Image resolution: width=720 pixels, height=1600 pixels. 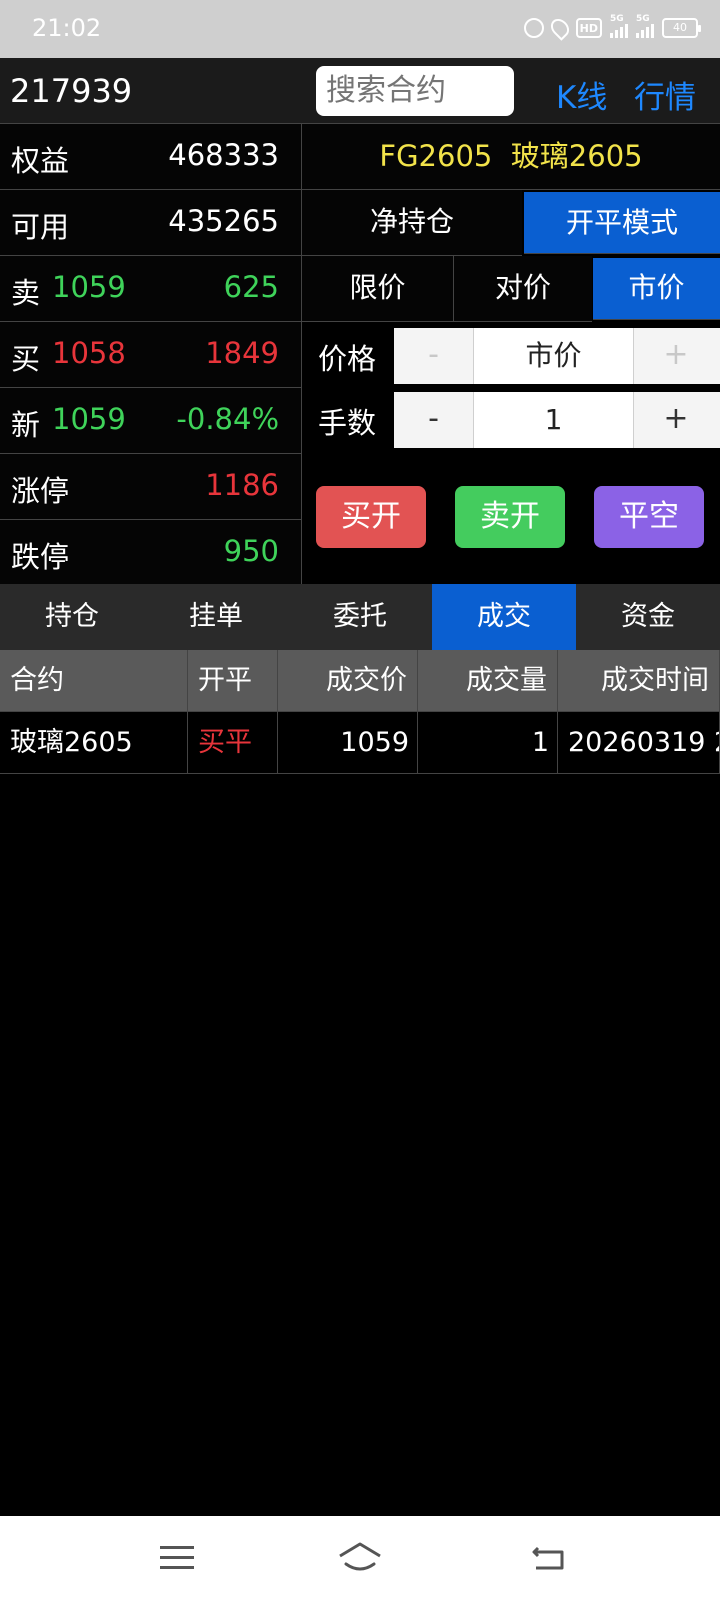 What do you see at coordinates (656, 289) in the screenshot?
I see `market-price-tab: 市价` at bounding box center [656, 289].